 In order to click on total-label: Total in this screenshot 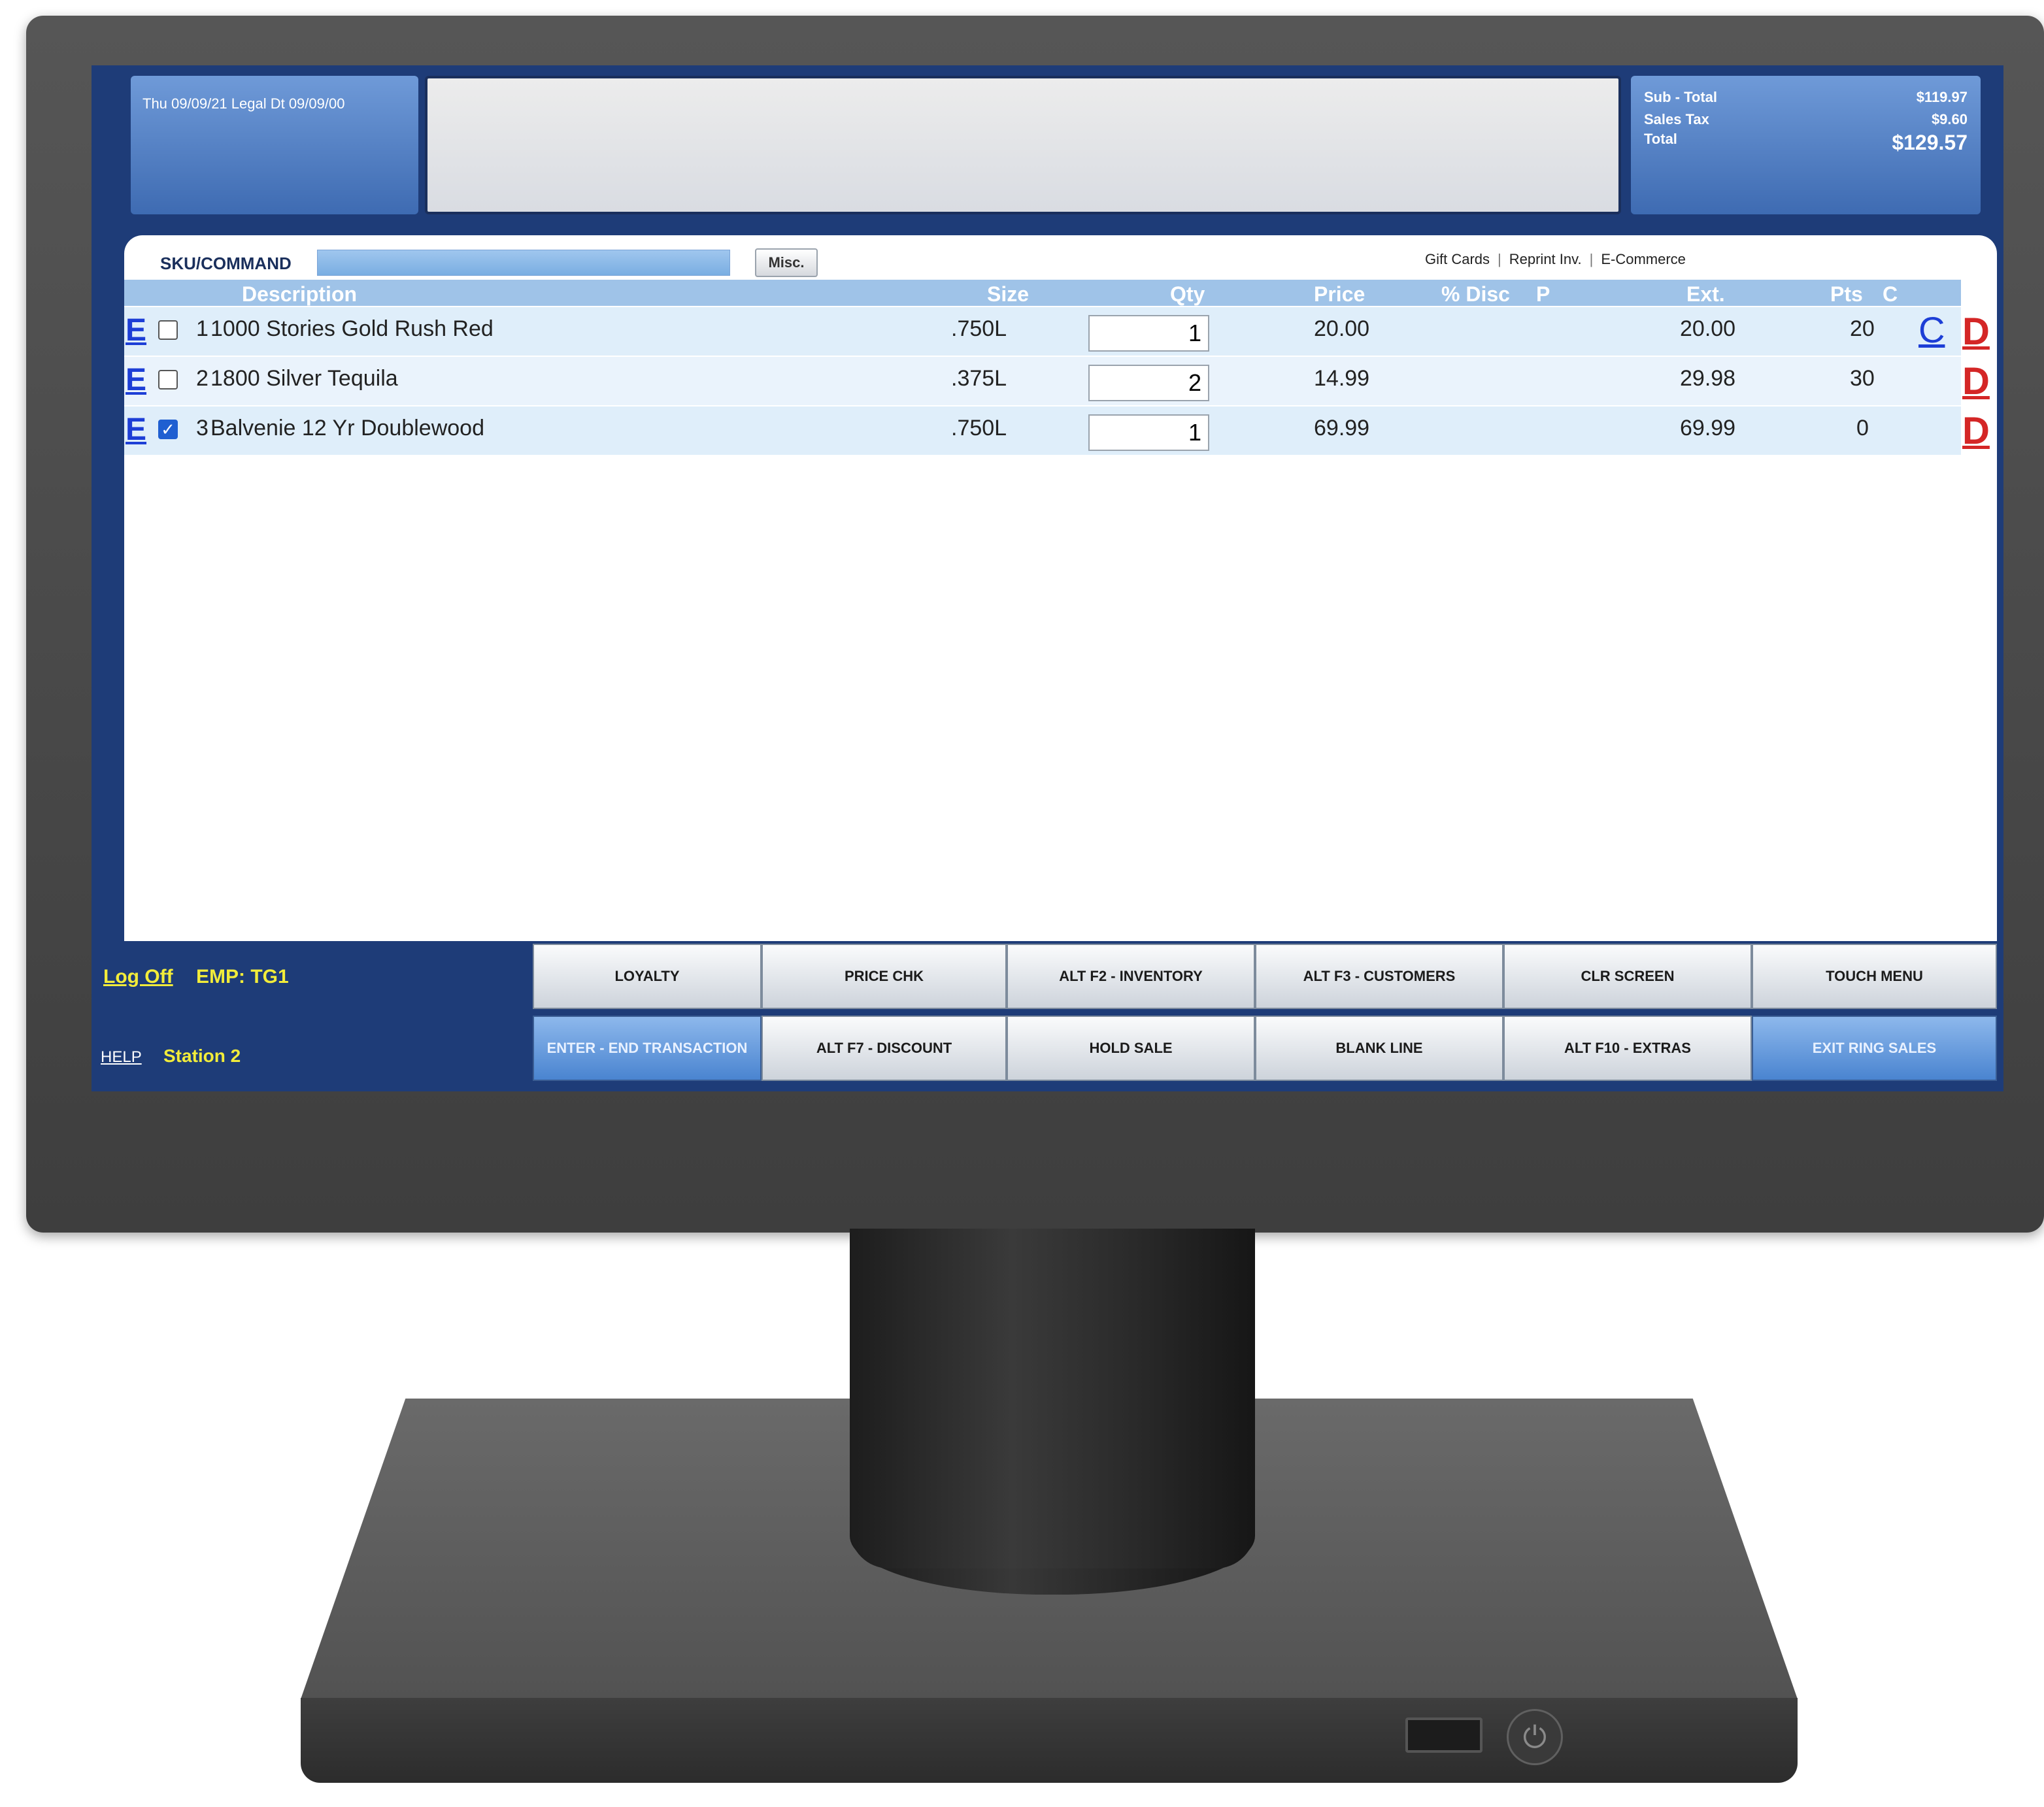, I will do `click(1661, 139)`.